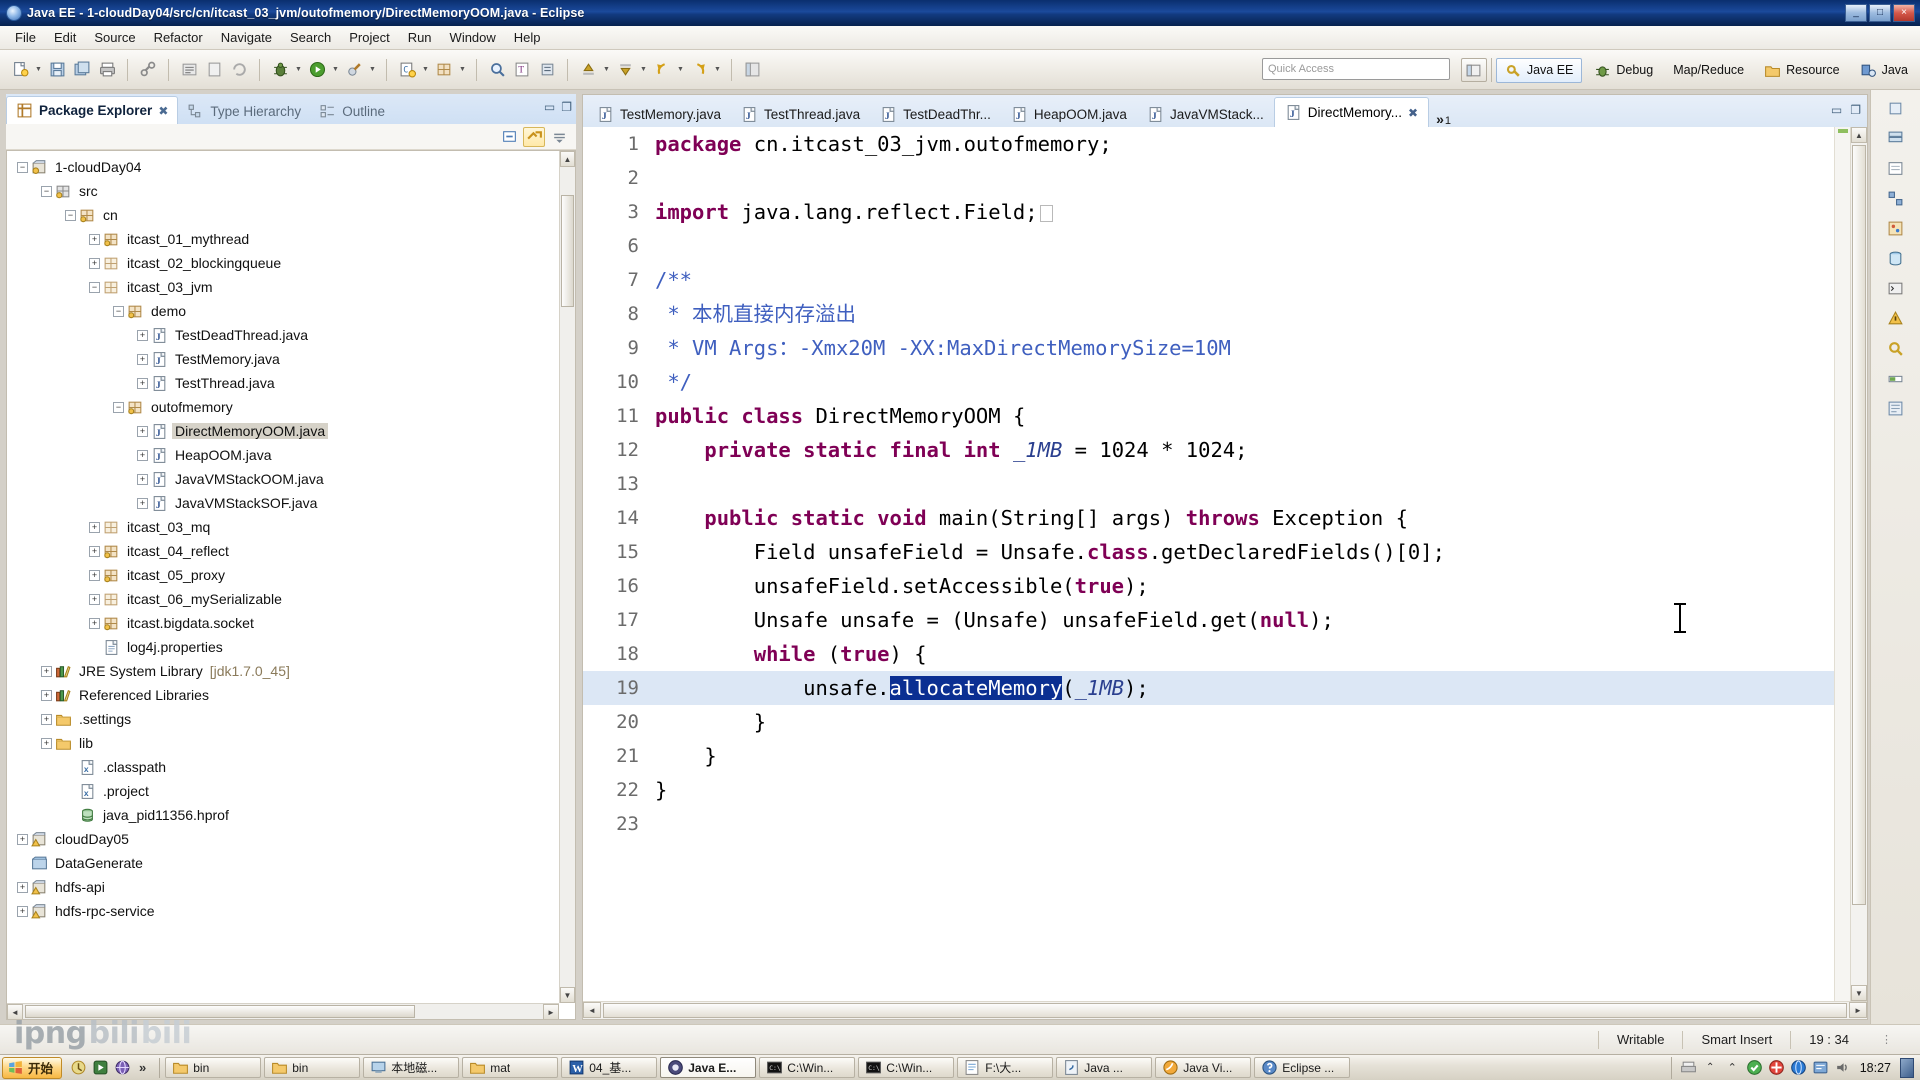 This screenshot has height=1080, width=1920. I want to click on tree-item: − outofmemory, so click(283, 407).